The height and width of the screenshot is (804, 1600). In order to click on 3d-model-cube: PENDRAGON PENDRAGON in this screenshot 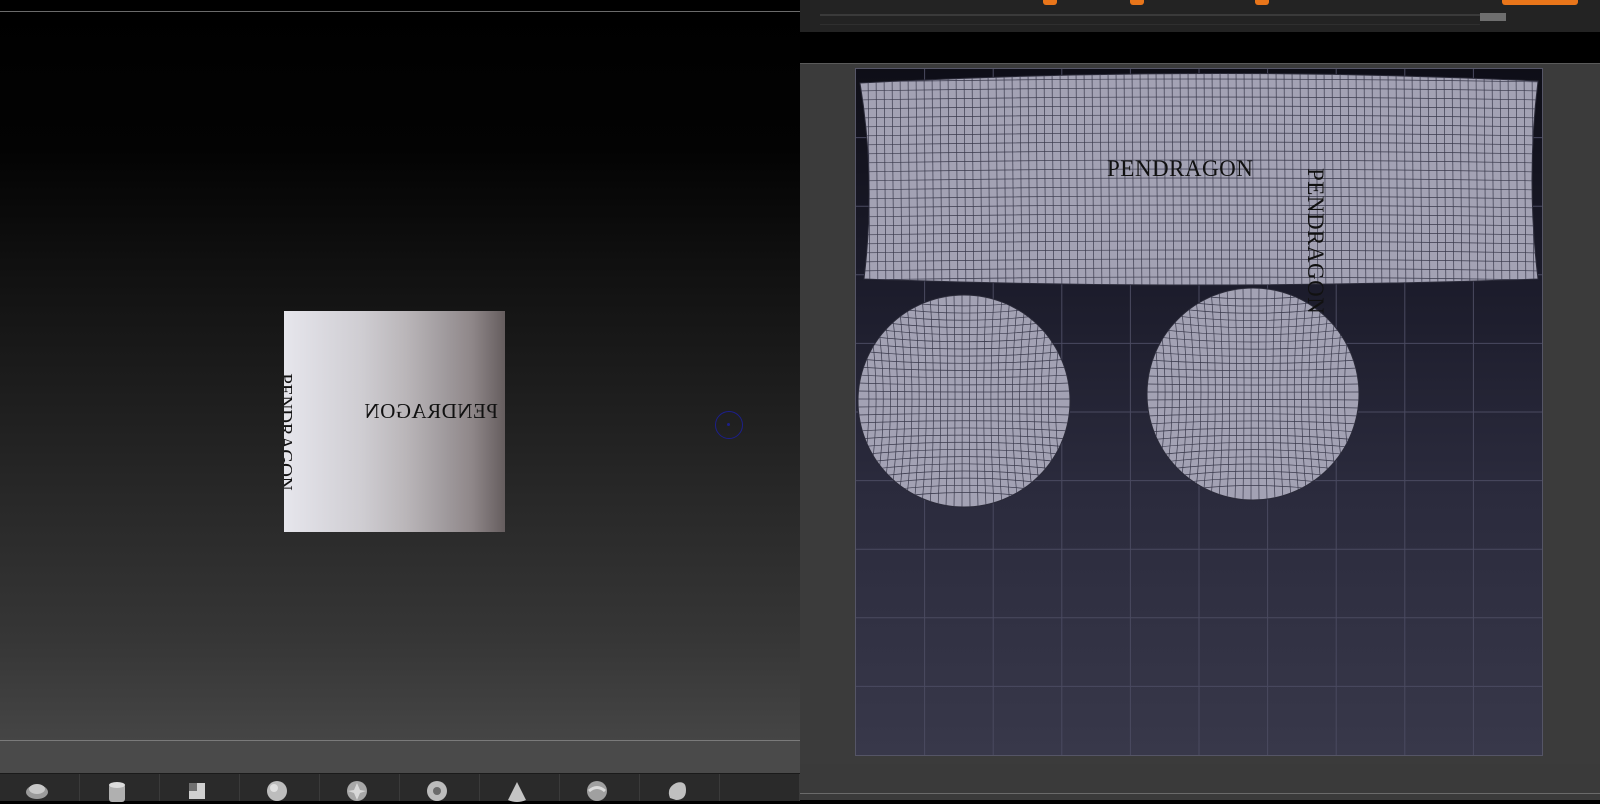, I will do `click(394, 421)`.